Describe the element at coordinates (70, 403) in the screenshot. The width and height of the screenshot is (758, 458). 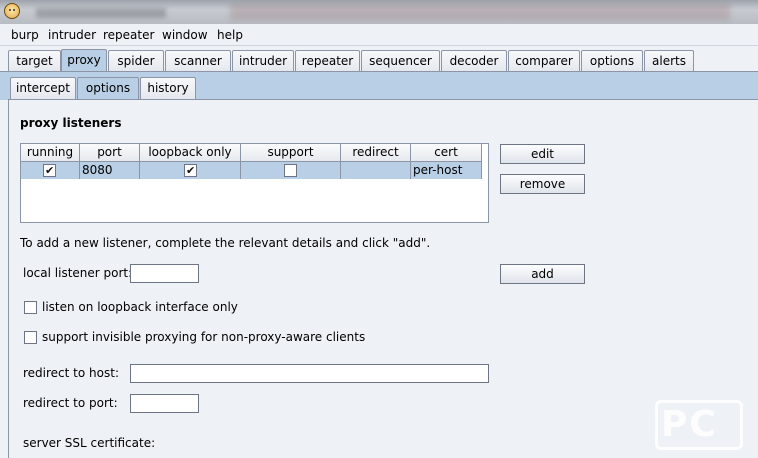
I see `redirect-port-label: redirect to port:` at that location.